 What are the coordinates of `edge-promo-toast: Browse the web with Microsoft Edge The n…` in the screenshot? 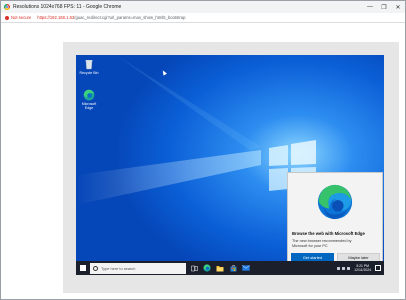 It's located at (335, 218).